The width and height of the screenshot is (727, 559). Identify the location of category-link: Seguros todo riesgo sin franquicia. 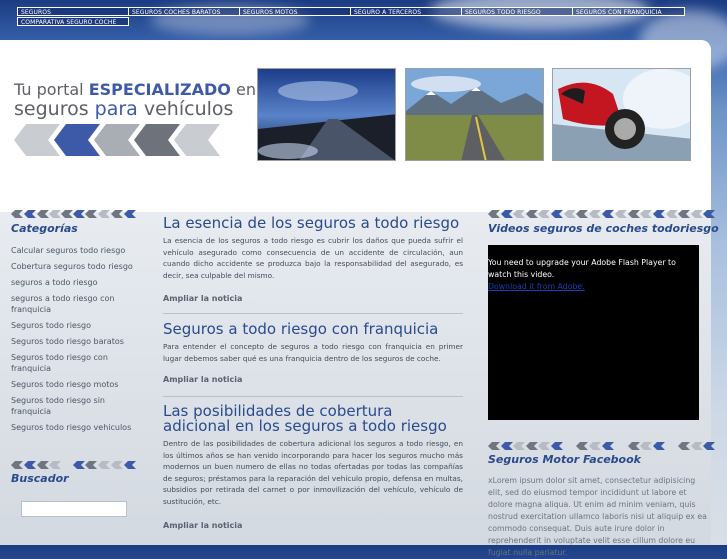
(76, 406).